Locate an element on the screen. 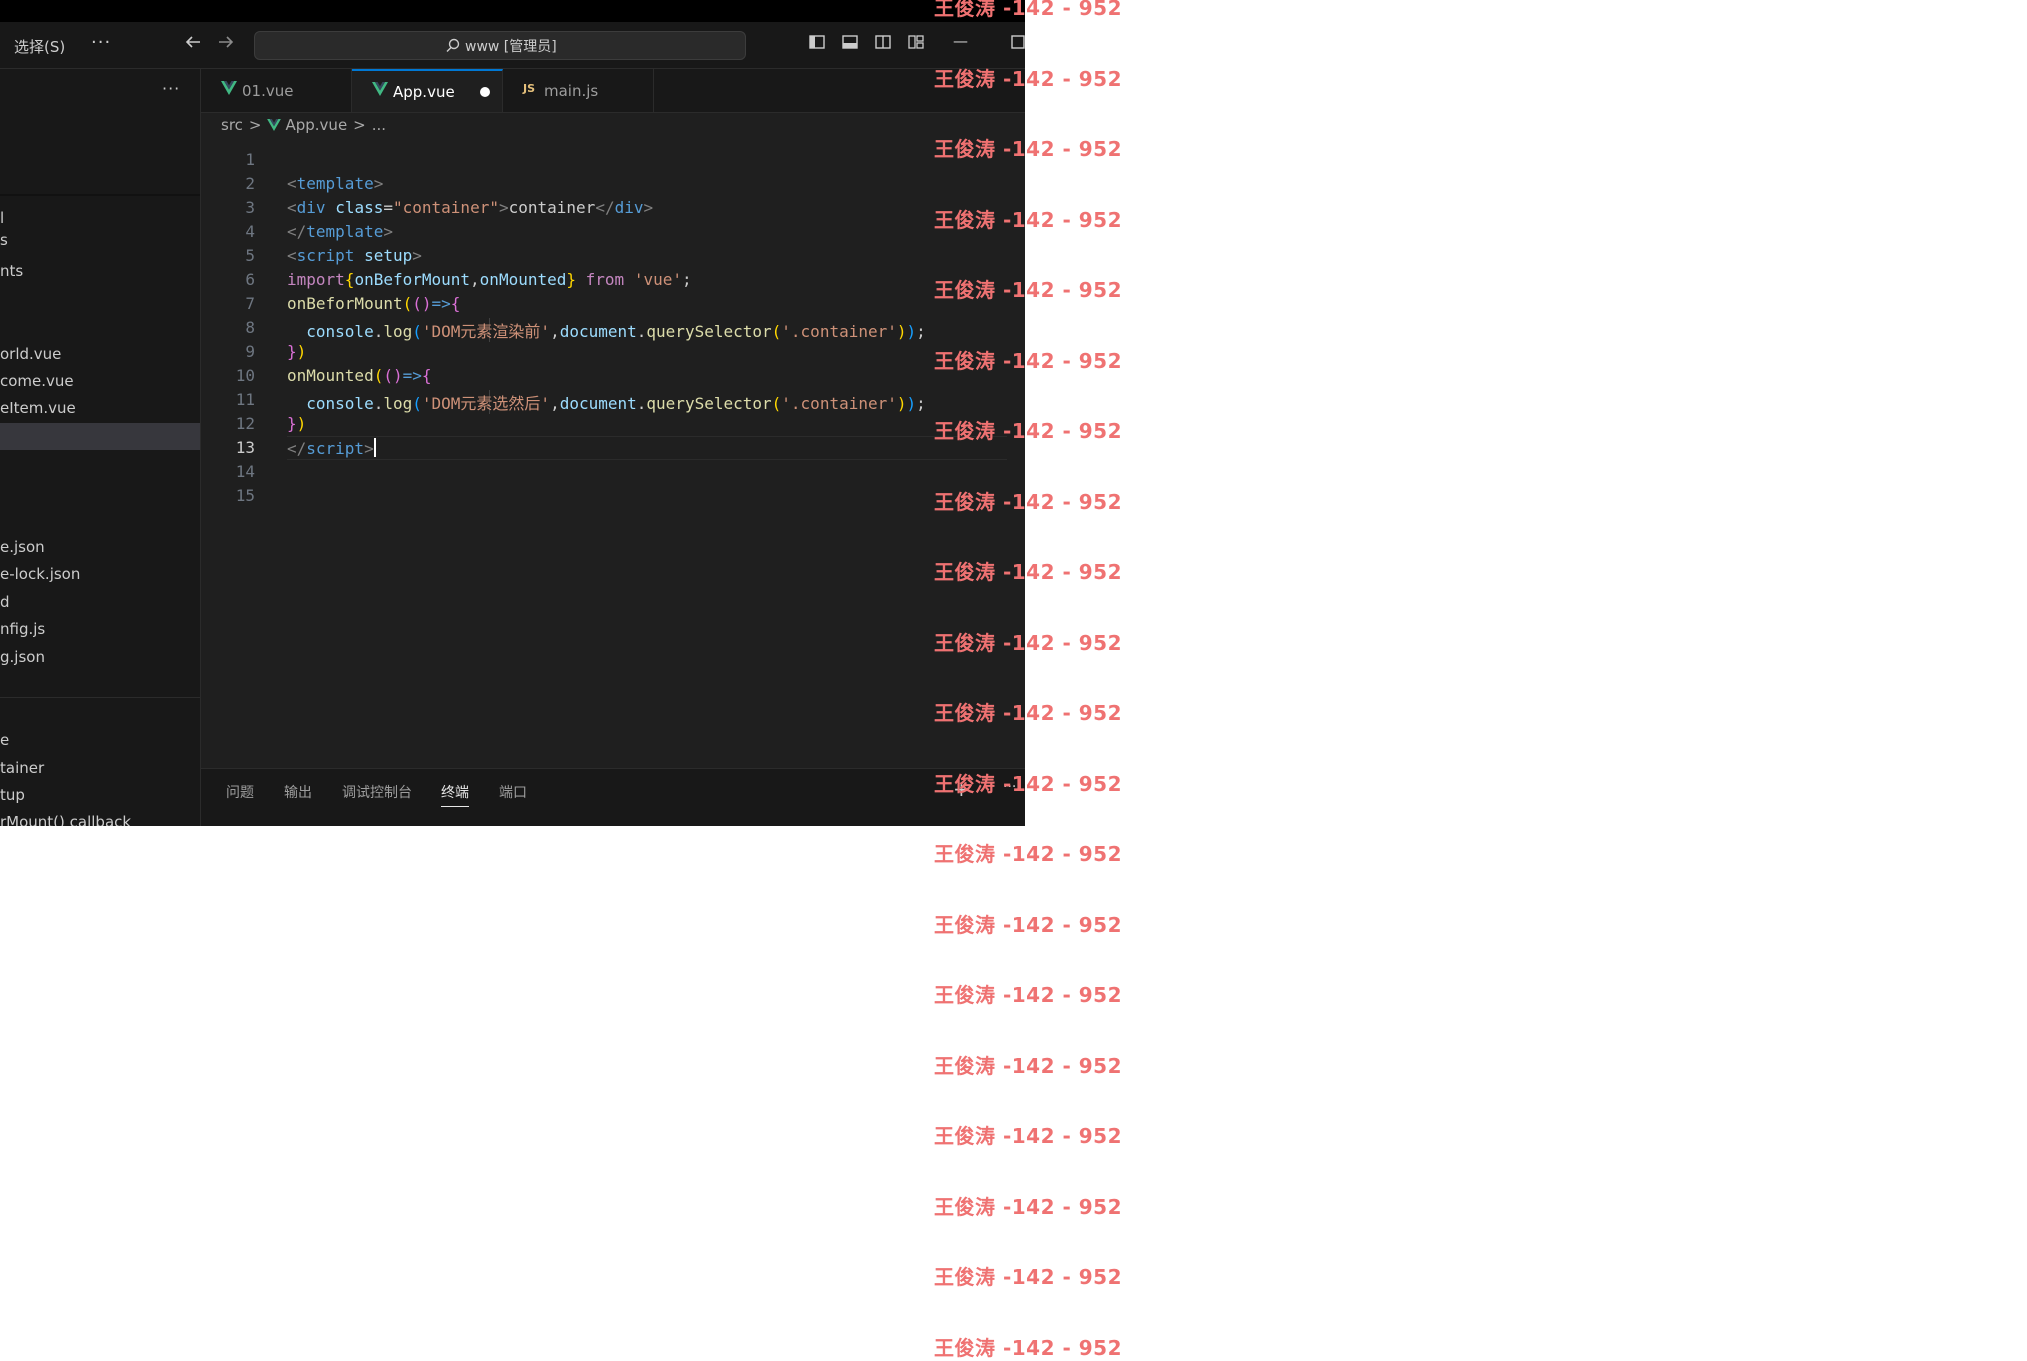 This screenshot has width=2027, height=1361. unsaved-dot-icon is located at coordinates (485, 92).